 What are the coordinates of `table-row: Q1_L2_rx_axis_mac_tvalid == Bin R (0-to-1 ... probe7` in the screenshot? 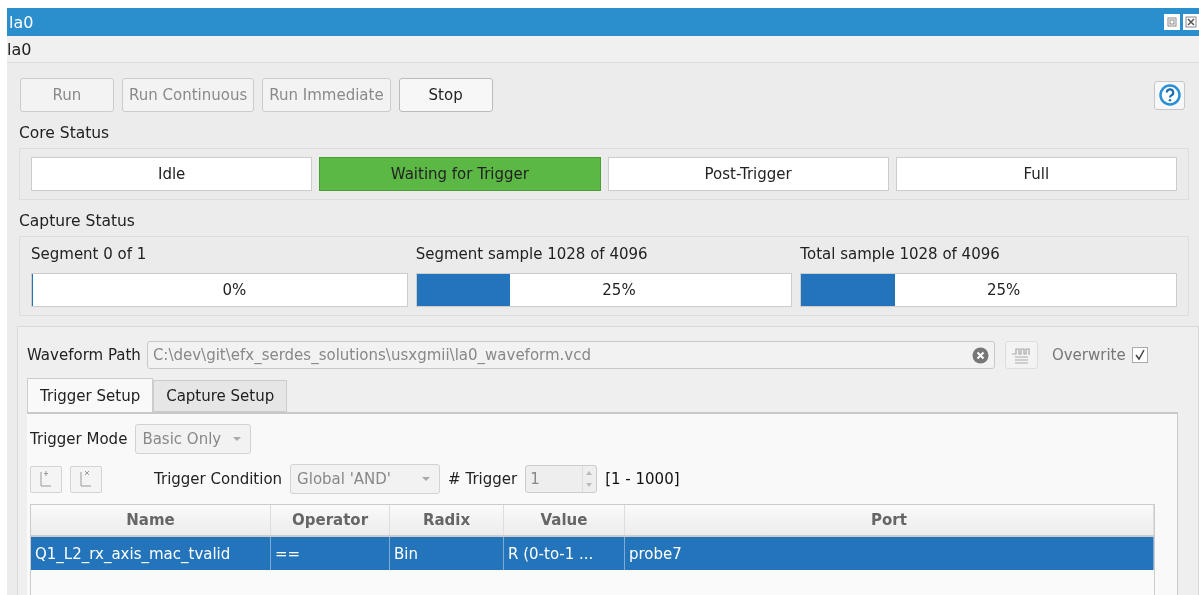 It's located at (592, 553).